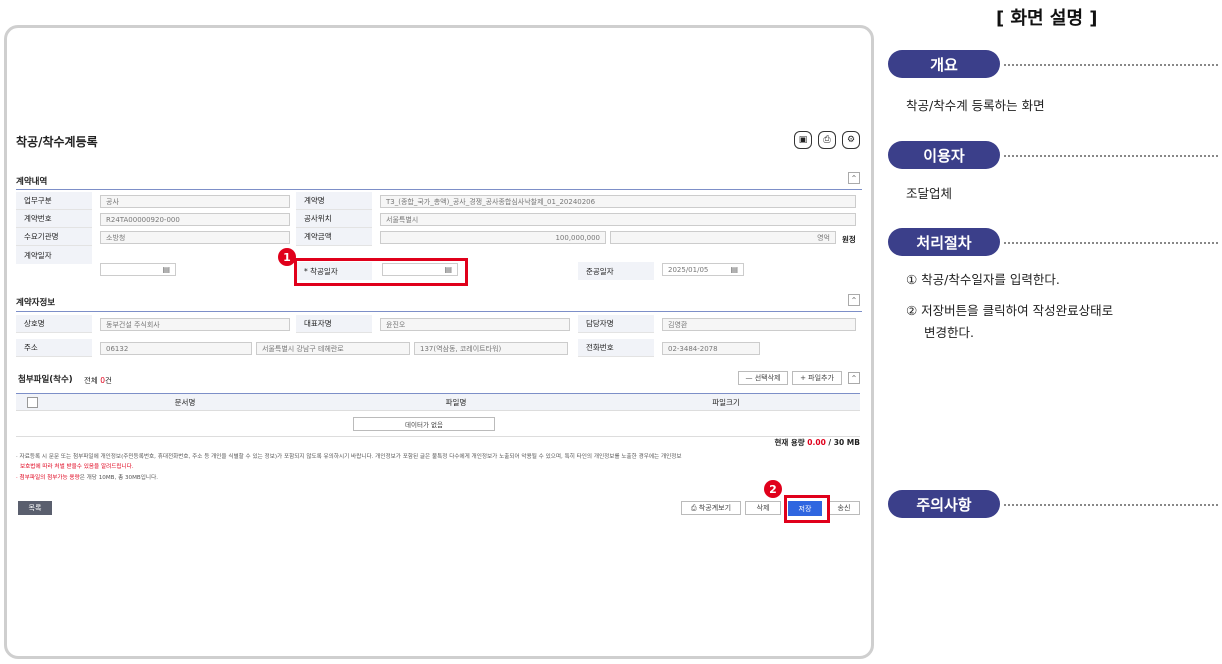 This screenshot has width=1222, height=664. I want to click on phone-label: 전화번호, so click(616, 348).